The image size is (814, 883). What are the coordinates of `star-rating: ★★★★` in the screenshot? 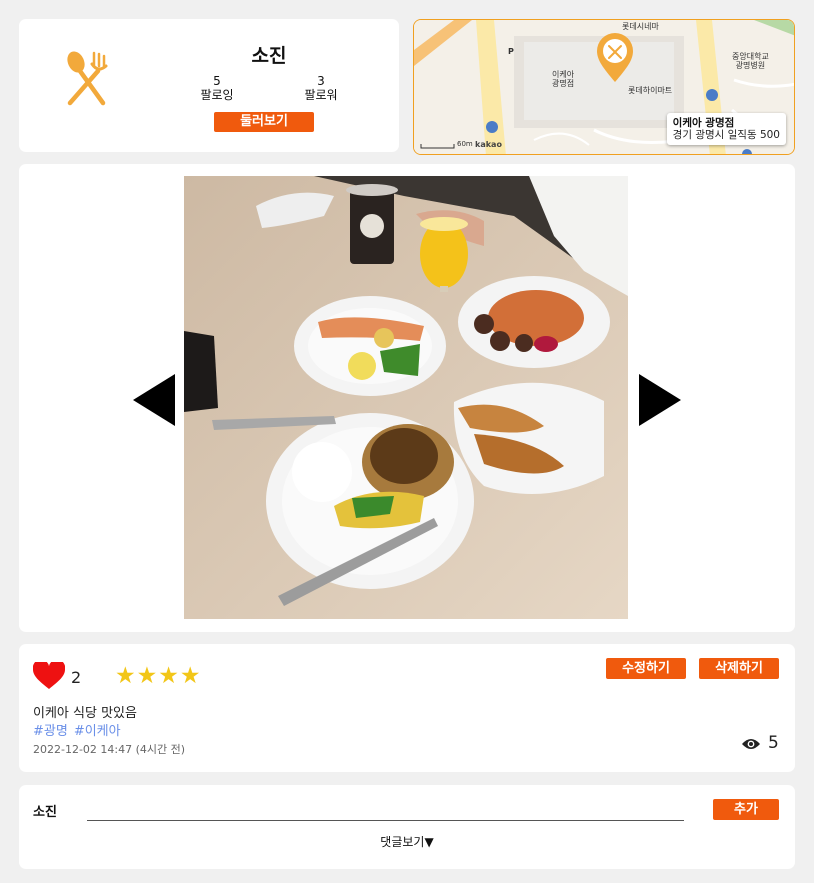 It's located at (158, 676).